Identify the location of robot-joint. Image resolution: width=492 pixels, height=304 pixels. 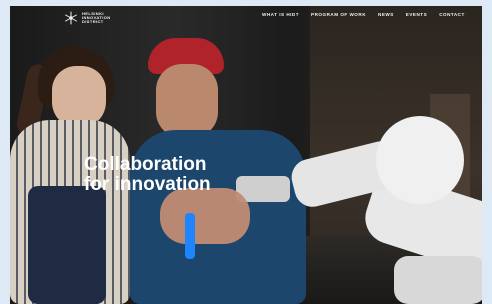
(420, 160).